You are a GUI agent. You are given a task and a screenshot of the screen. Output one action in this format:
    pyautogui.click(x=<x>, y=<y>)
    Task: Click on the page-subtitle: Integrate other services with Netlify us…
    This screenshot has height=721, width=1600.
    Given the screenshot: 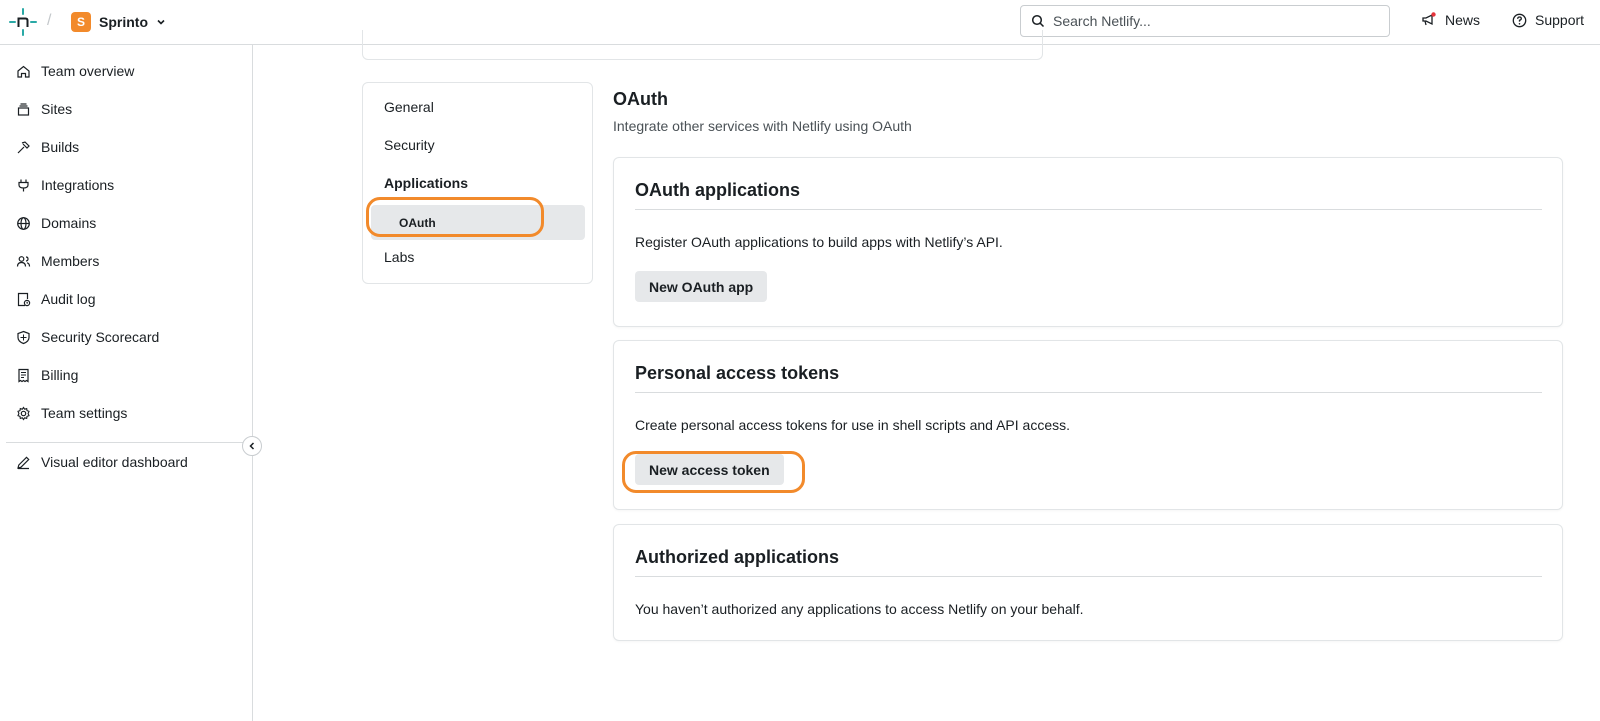 What is the action you would take?
    pyautogui.click(x=762, y=126)
    